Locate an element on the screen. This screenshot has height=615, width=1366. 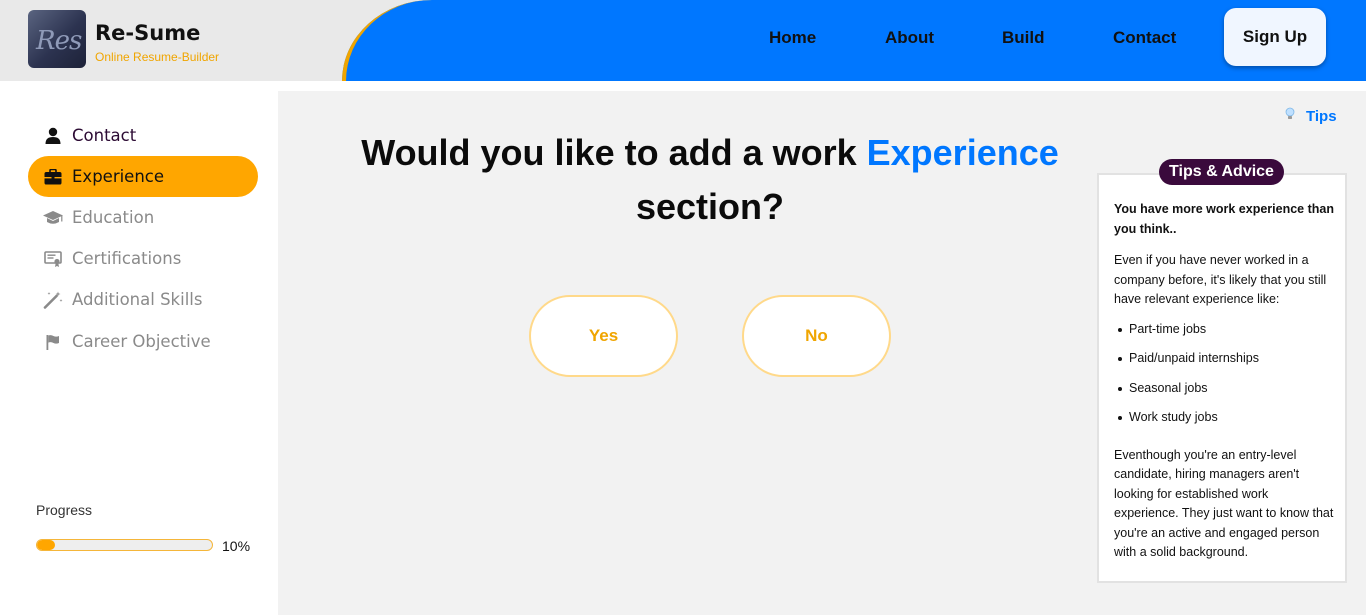
magic-wand-icon is located at coordinates (50, 300).